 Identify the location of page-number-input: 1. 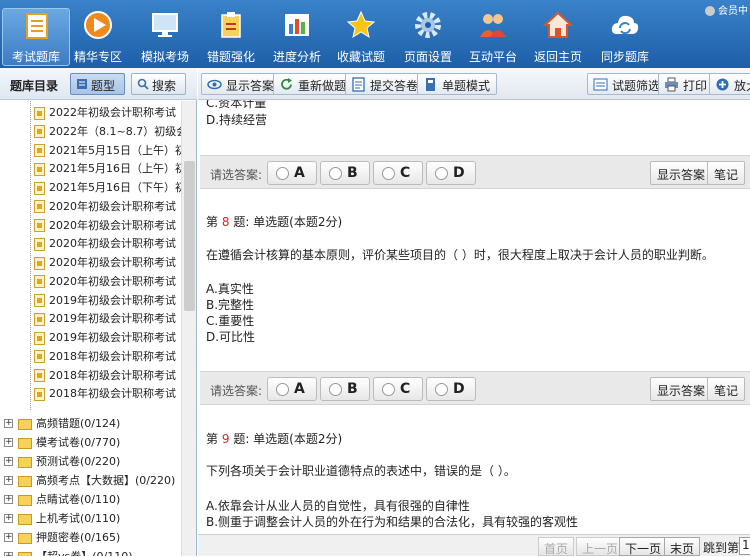
(744, 546).